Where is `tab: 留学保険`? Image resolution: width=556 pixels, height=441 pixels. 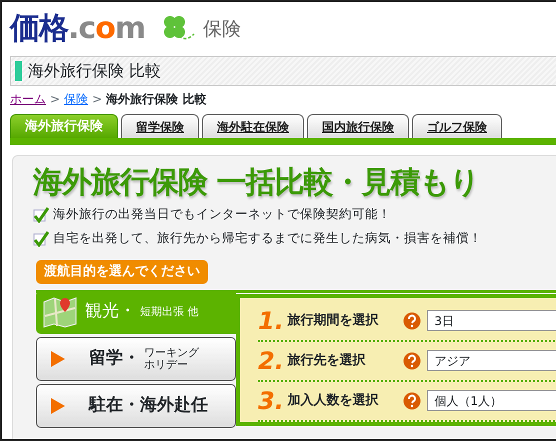
tab: 留学保険 is located at coordinates (160, 126).